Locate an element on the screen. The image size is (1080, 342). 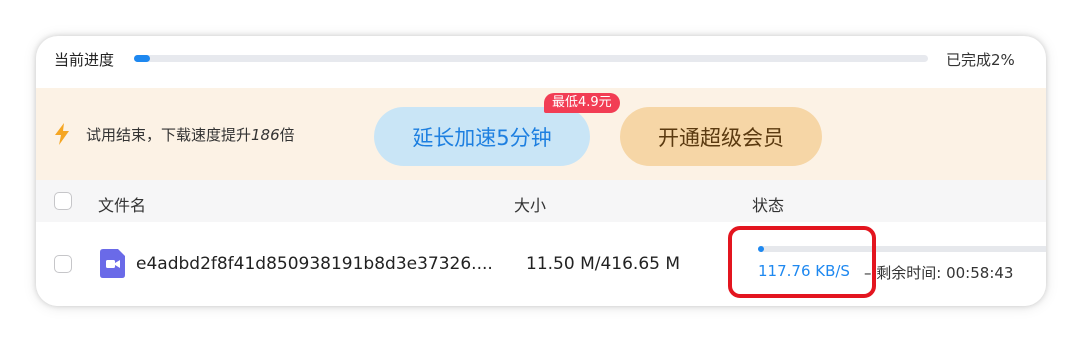
progress-label: 当前进度 is located at coordinates (84, 60).